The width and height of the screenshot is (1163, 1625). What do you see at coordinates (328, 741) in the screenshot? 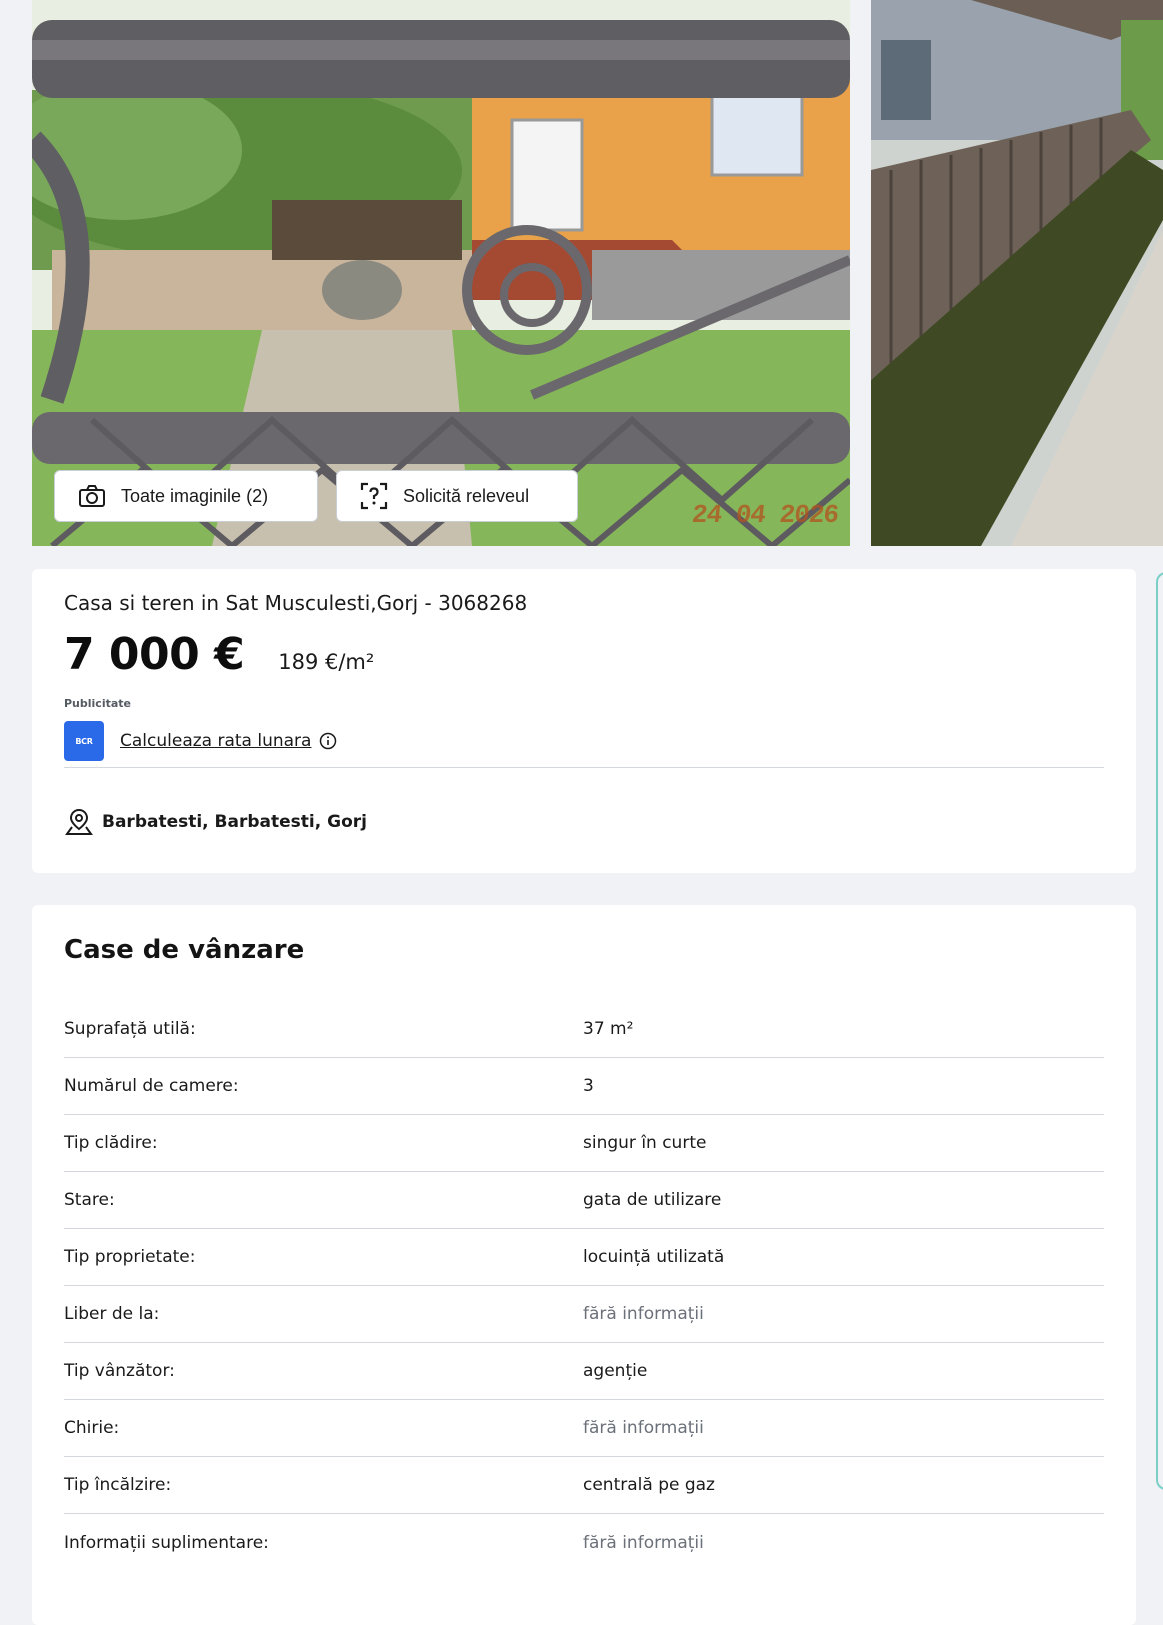
I see `info-icon` at bounding box center [328, 741].